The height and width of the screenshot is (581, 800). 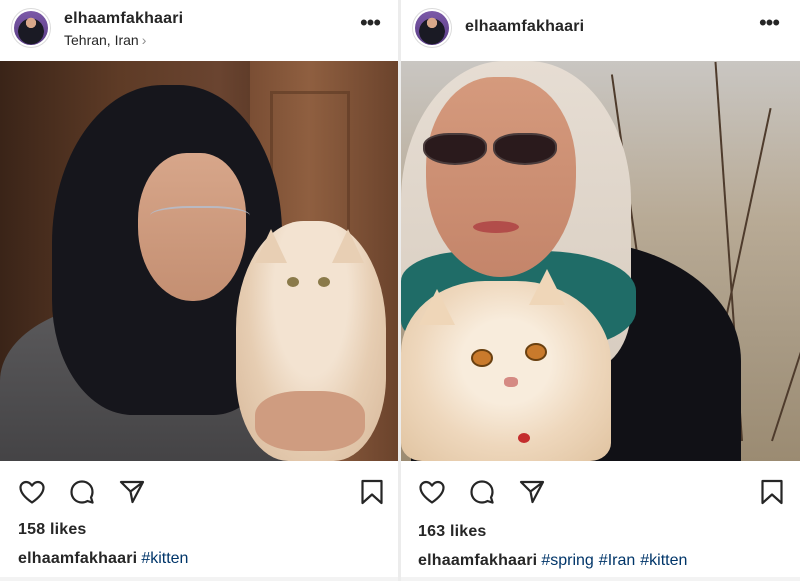 I want to click on post-header: elhaamfakhaari Tehran, Iran › •••, so click(x=199, y=30).